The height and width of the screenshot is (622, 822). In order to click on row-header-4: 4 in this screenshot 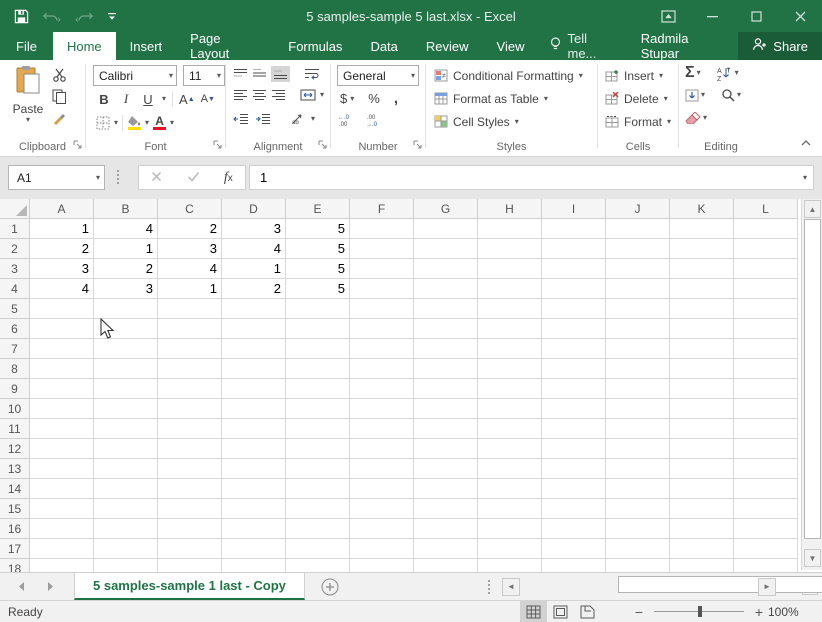, I will do `click(15, 289)`.